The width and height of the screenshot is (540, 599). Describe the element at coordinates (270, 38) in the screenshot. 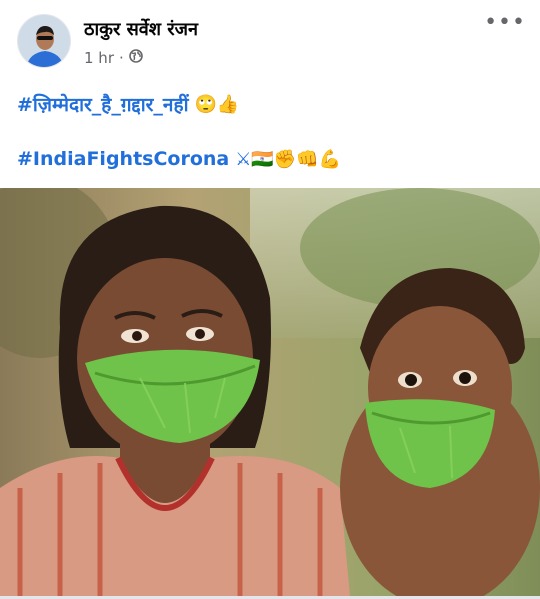

I see `post-header: ठाकुर सर्वेश रंजन 1 hr · •••` at that location.